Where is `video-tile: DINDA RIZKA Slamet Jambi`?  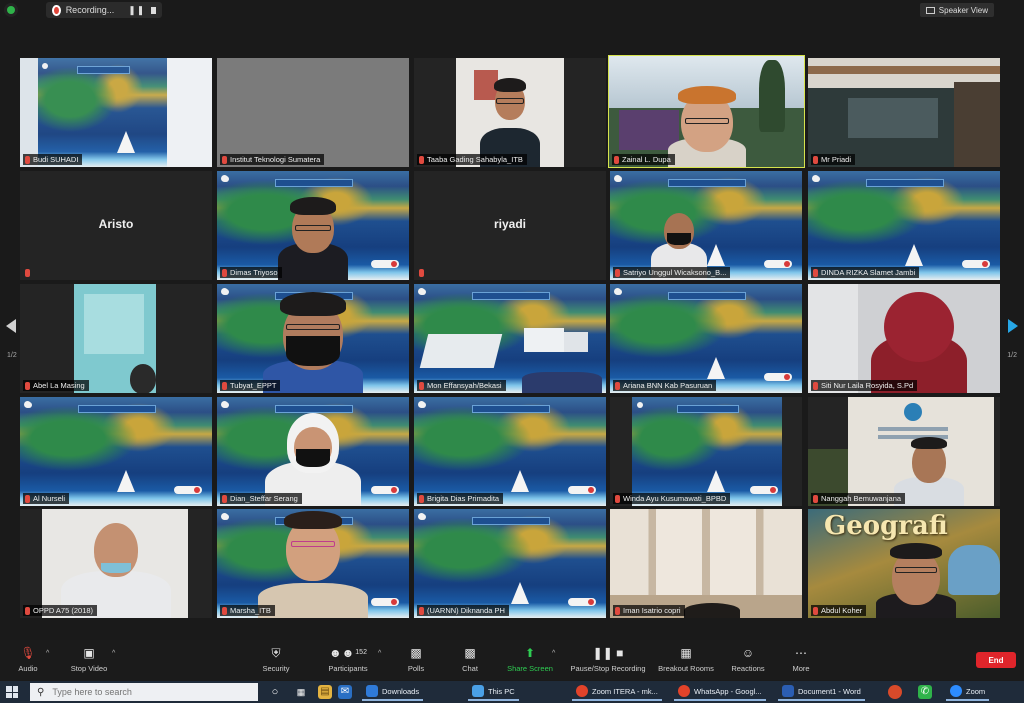
video-tile: DINDA RIZKA Slamet Jambi is located at coordinates (904, 225).